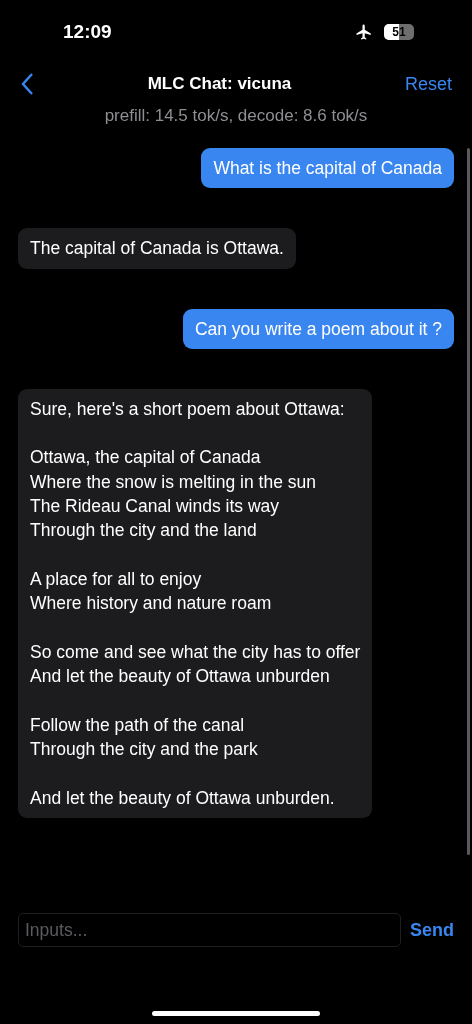 This screenshot has height=1024, width=472. What do you see at coordinates (432, 930) in the screenshot?
I see `send-button: Send` at bounding box center [432, 930].